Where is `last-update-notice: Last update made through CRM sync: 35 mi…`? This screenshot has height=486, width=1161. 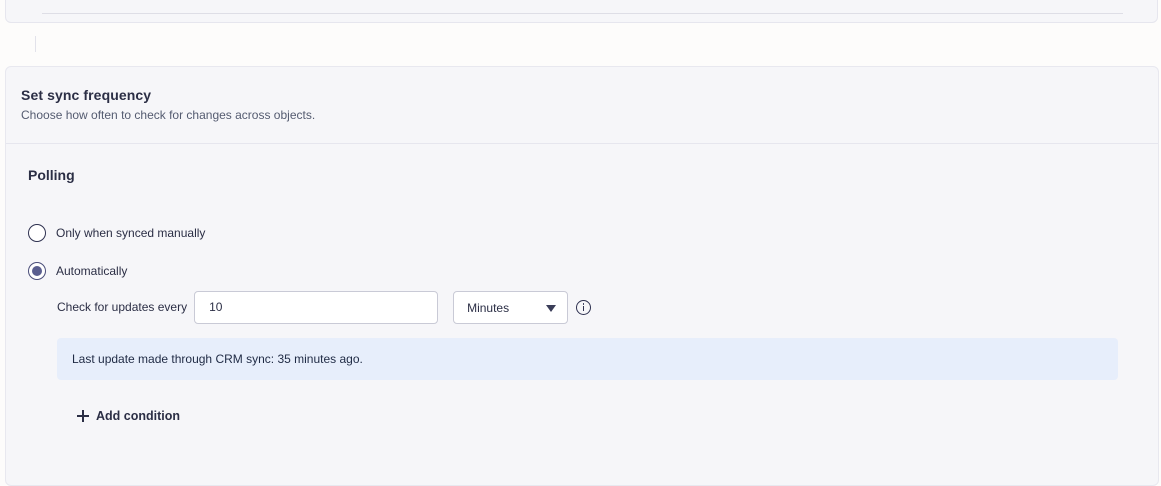
last-update-notice: Last update made through CRM sync: 35 mi… is located at coordinates (587, 359).